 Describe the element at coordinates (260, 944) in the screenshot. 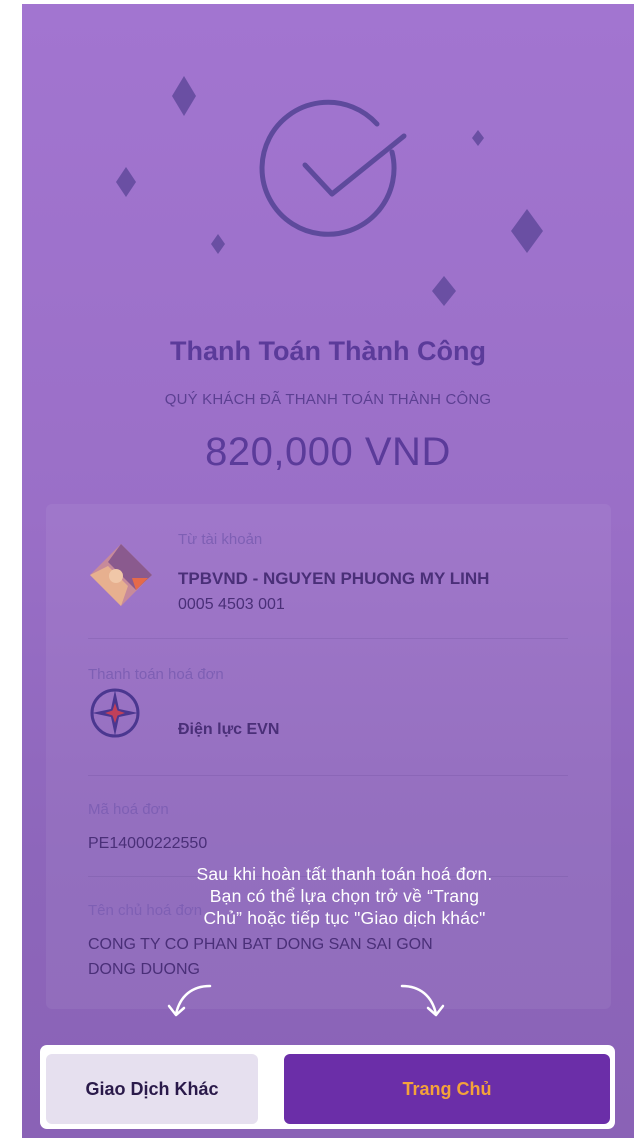

I see `bill-owner-value-line1: CONG TY CO PHAN BAT DONG SAN SAI GON` at that location.